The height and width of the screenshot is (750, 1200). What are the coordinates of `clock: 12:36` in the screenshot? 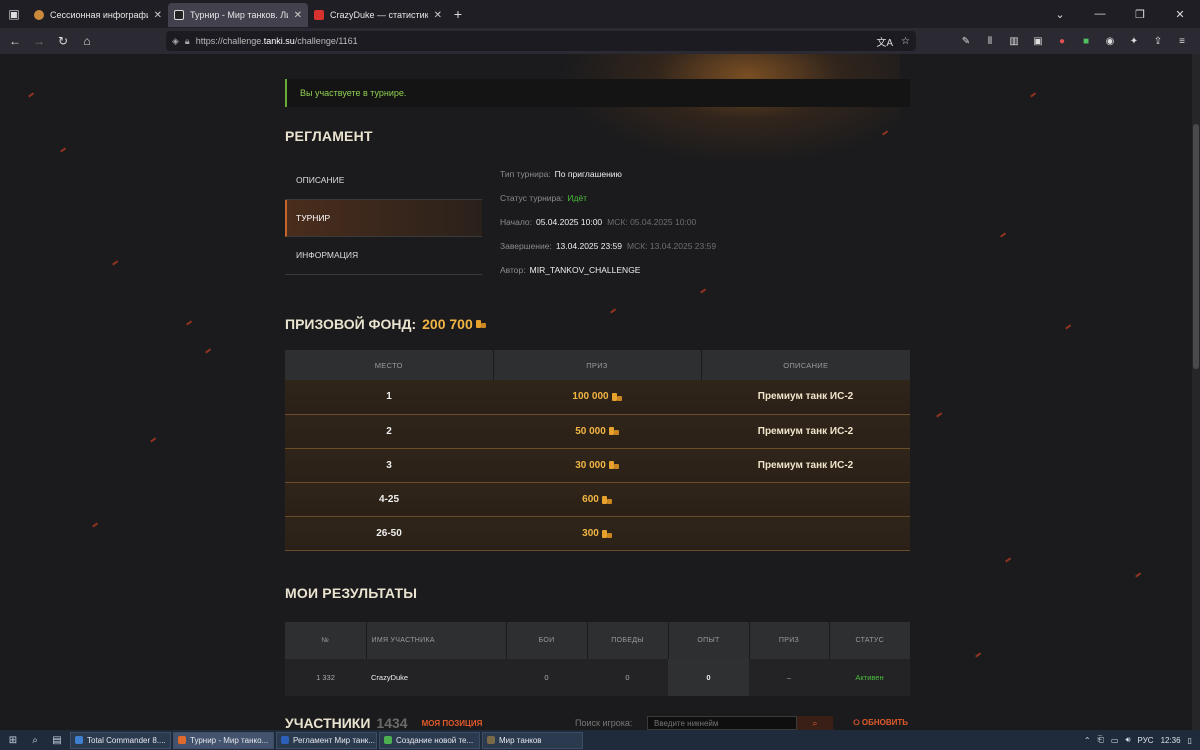 It's located at (1171, 740).